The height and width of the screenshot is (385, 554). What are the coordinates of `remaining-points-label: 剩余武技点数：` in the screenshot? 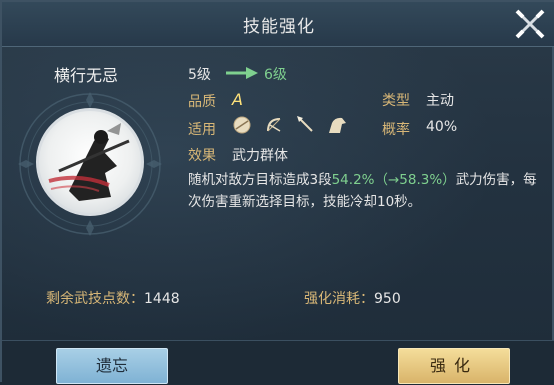 It's located at (95, 299).